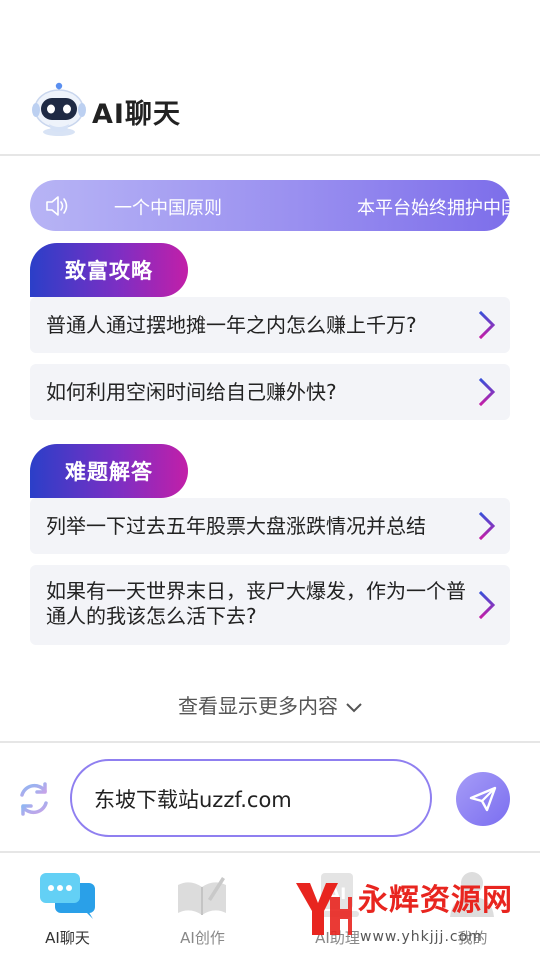 This screenshot has height=960, width=540. I want to click on tab-label: AI创作, so click(202, 938).